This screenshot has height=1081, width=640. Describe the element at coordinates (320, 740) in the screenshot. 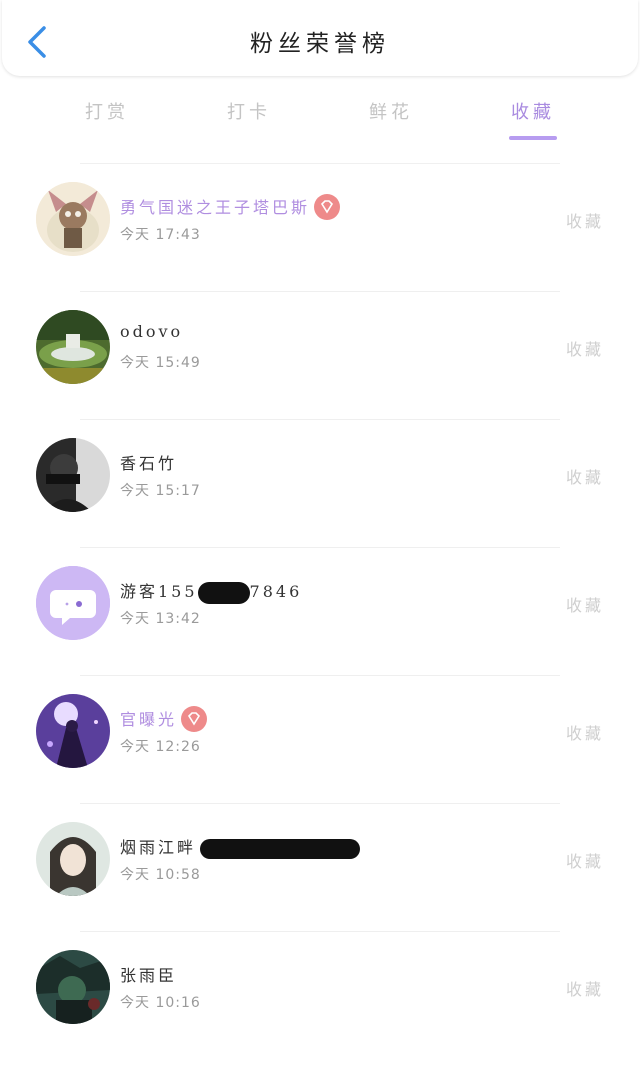

I see `list-item: 官曝光 今天 12:26 收藏` at that location.